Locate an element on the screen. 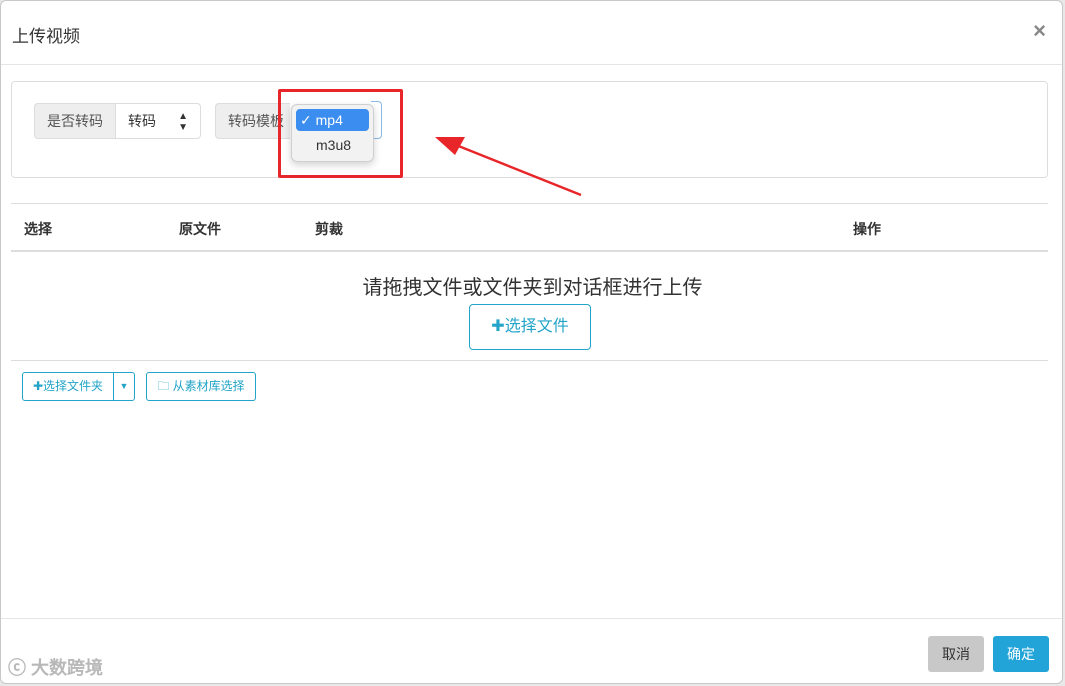  annotation-highlight-box is located at coordinates (340, 133).